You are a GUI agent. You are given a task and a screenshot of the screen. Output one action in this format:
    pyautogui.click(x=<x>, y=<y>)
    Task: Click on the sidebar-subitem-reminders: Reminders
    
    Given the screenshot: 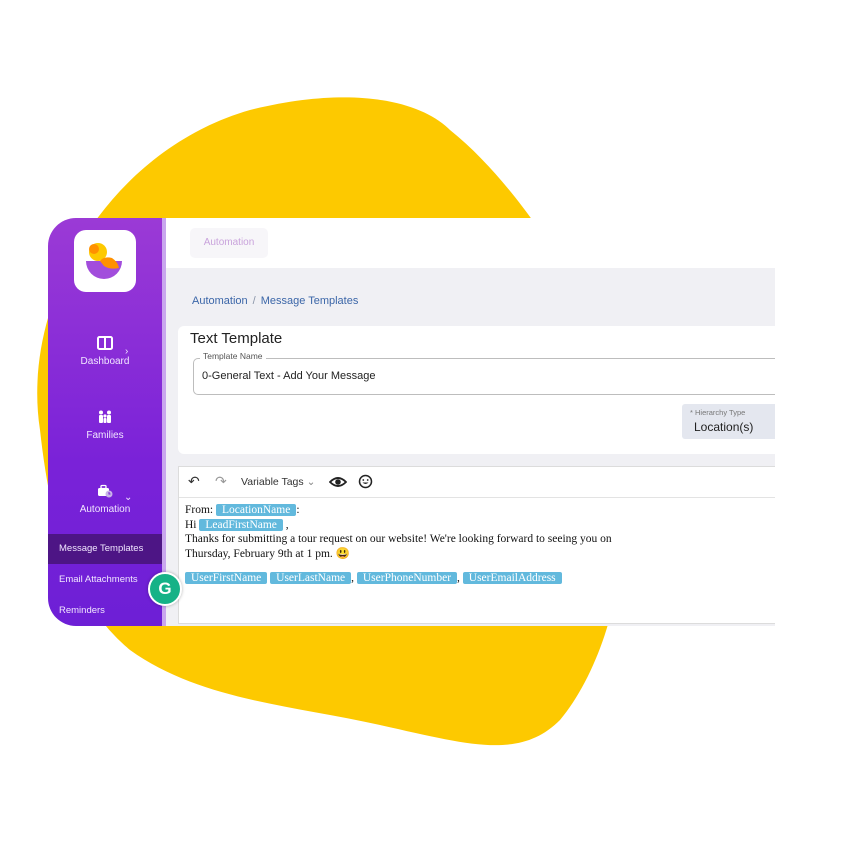 What is the action you would take?
    pyautogui.click(x=105, y=611)
    